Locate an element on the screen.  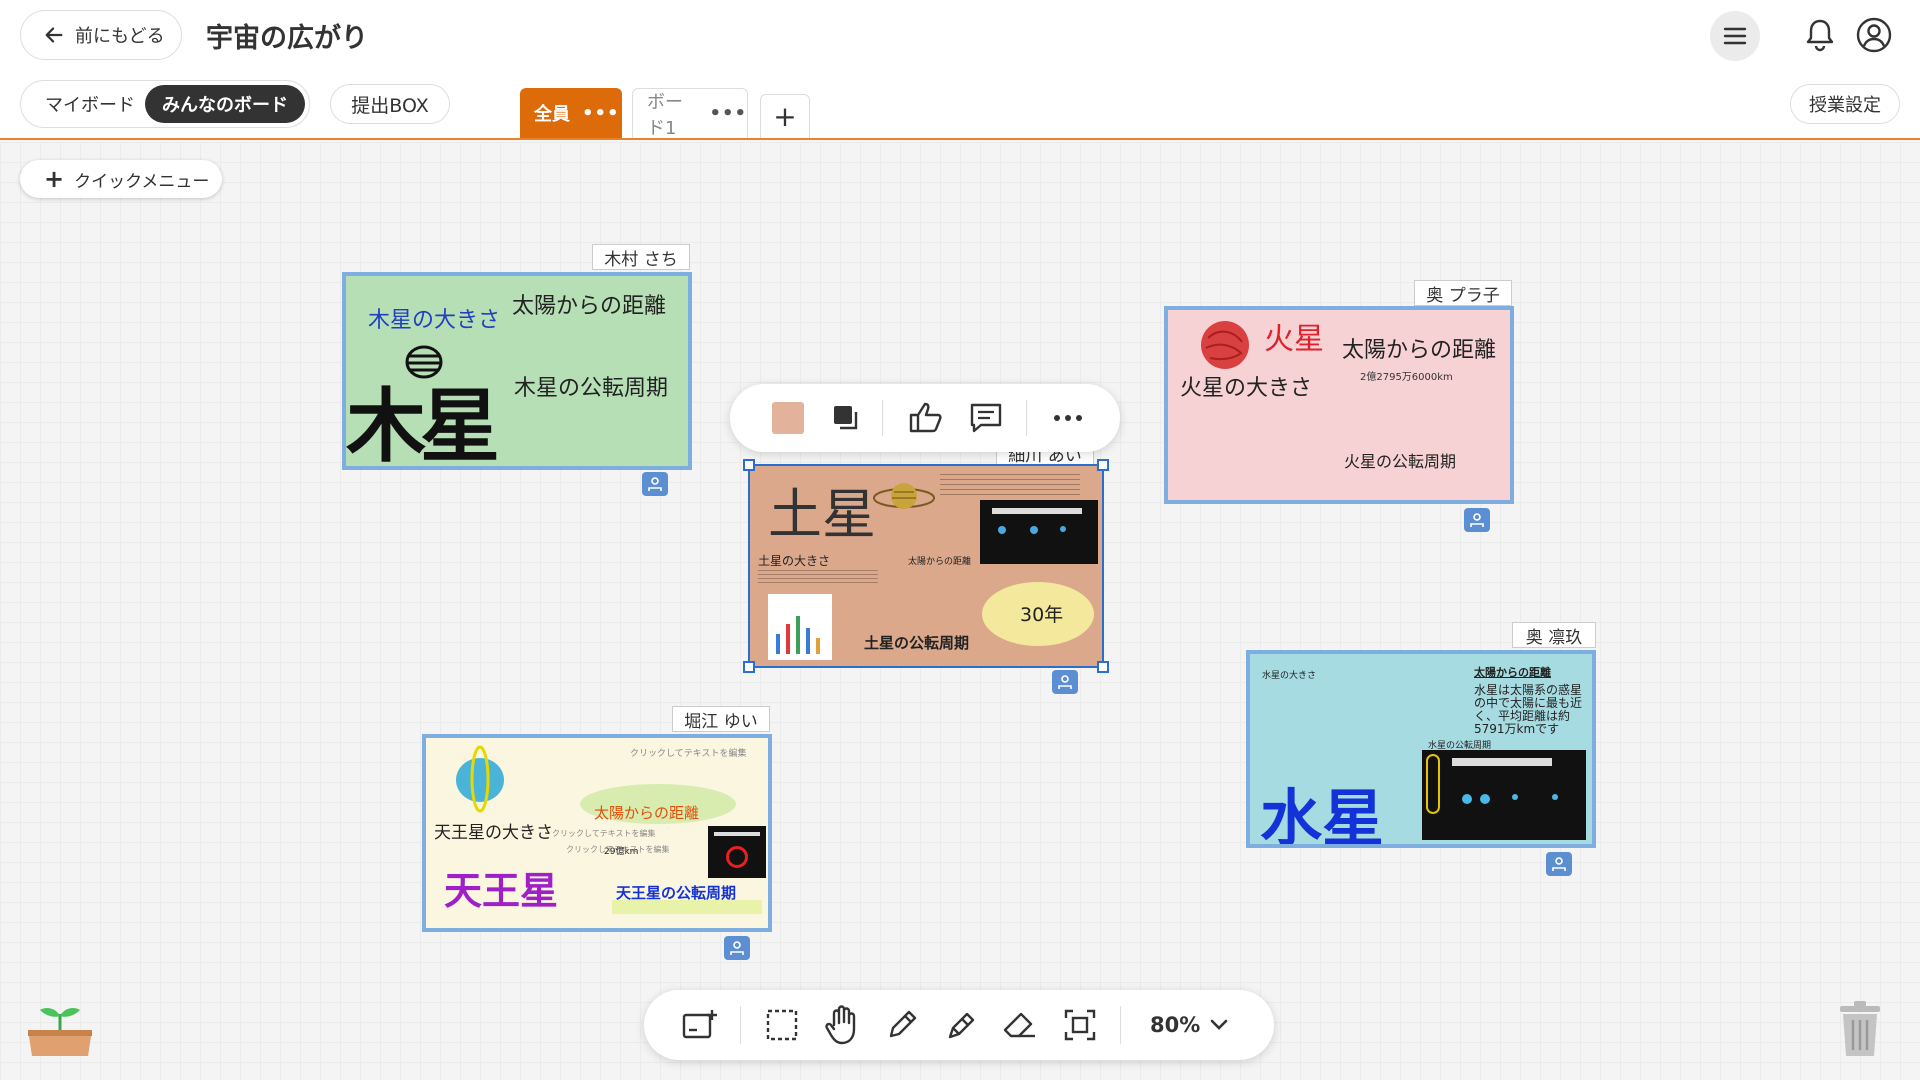
tab-board1: ボード1 ••• is located at coordinates (690, 113).